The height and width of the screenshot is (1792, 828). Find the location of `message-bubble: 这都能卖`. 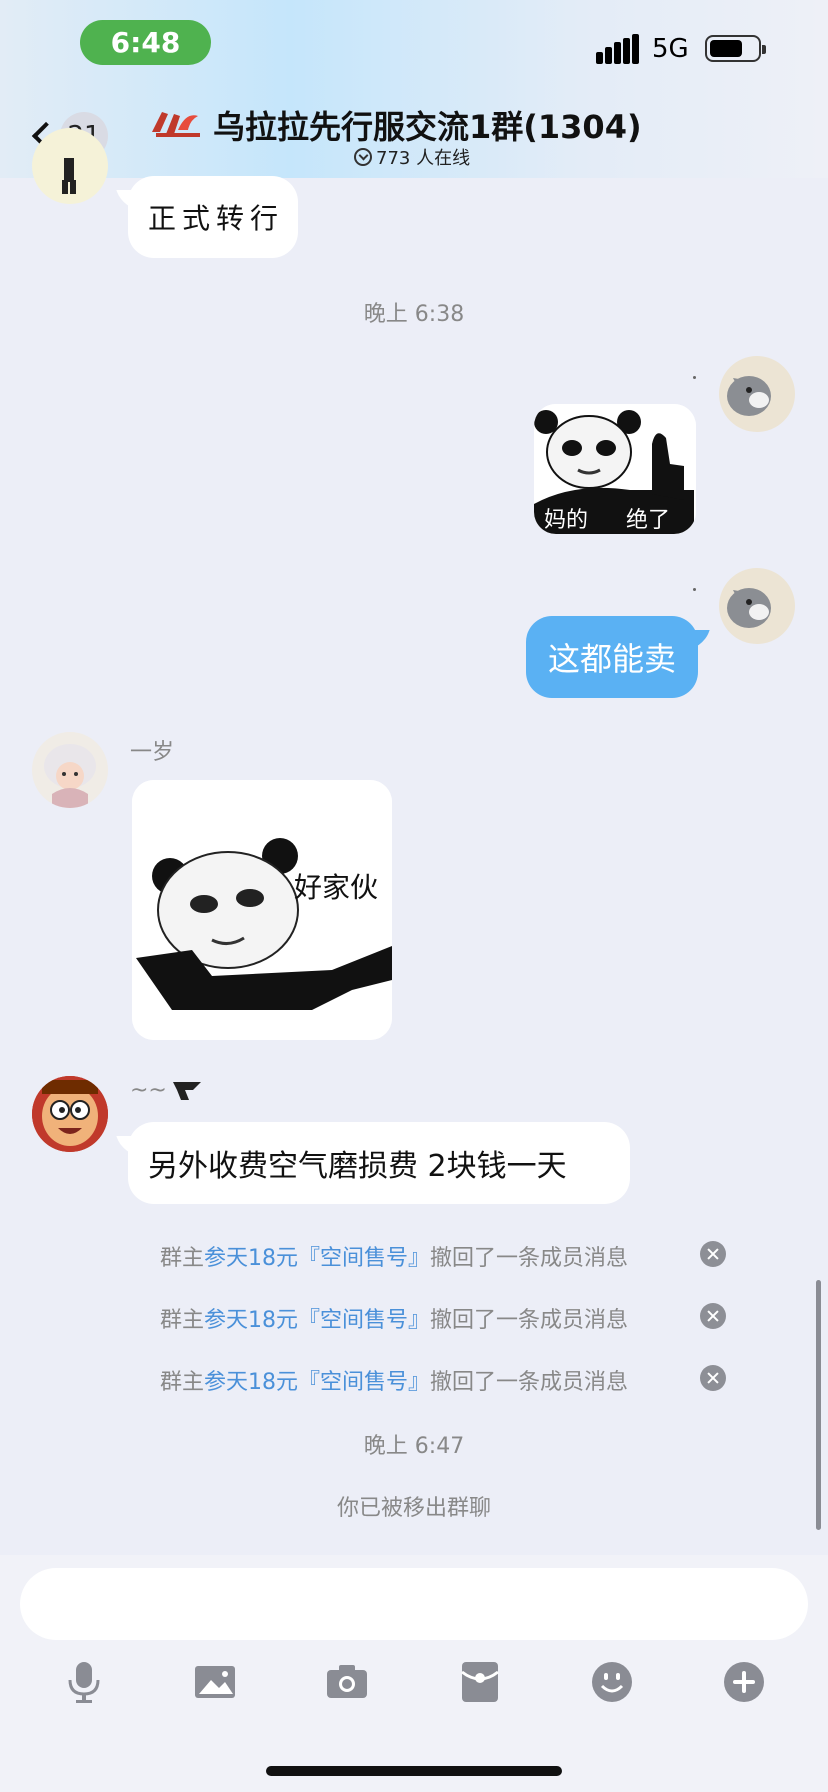

message-bubble: 这都能卖 is located at coordinates (612, 657).